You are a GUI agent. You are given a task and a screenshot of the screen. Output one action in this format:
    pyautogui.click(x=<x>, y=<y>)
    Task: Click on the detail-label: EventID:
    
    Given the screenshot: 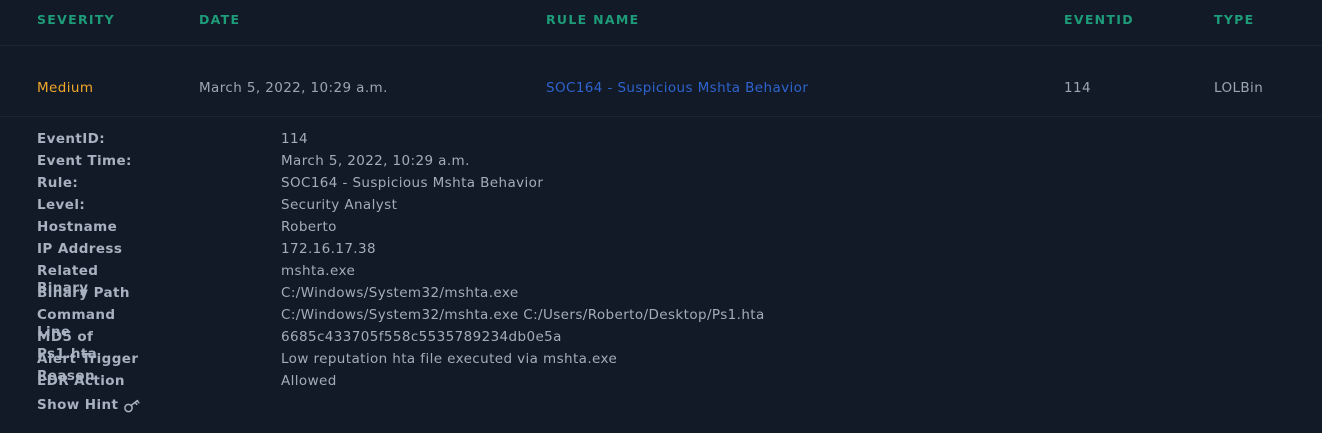 What is the action you would take?
    pyautogui.click(x=71, y=139)
    